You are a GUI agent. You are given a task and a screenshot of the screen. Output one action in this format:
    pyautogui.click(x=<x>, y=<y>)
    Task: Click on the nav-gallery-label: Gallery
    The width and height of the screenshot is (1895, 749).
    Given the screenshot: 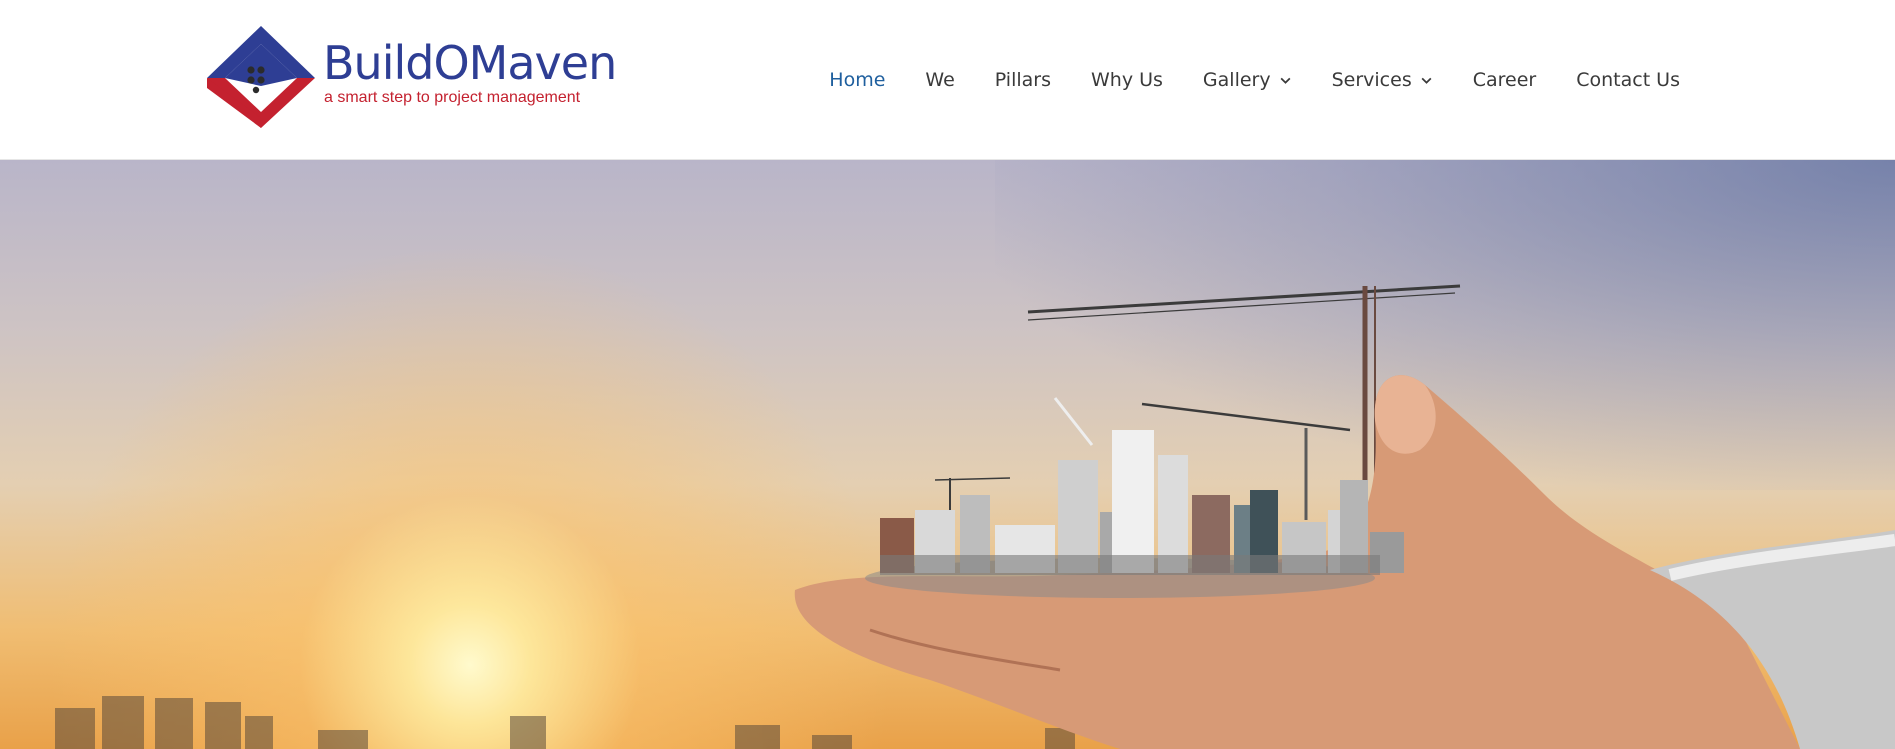 What is the action you would take?
    pyautogui.click(x=1236, y=80)
    